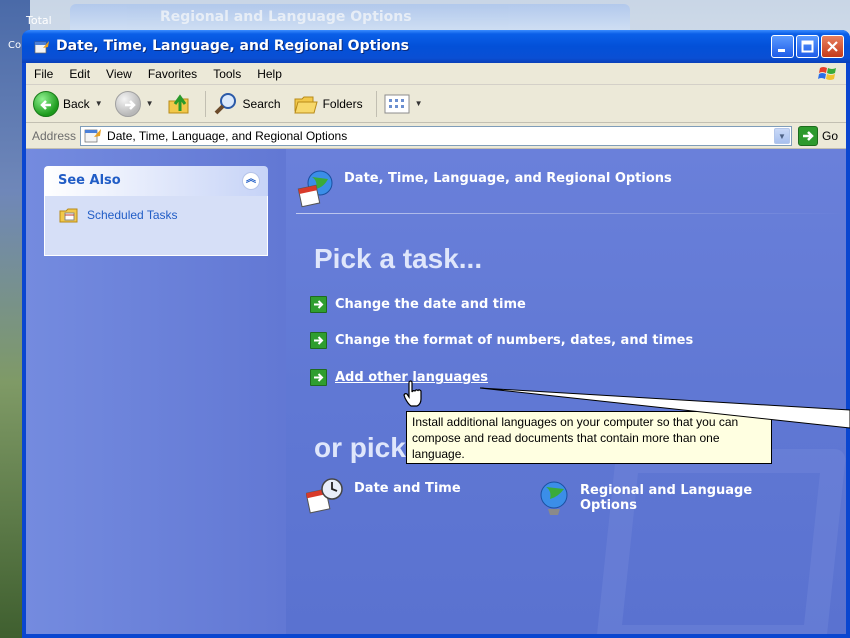 The height and width of the screenshot is (638, 850). What do you see at coordinates (827, 73) in the screenshot?
I see `windows-logo-icon` at bounding box center [827, 73].